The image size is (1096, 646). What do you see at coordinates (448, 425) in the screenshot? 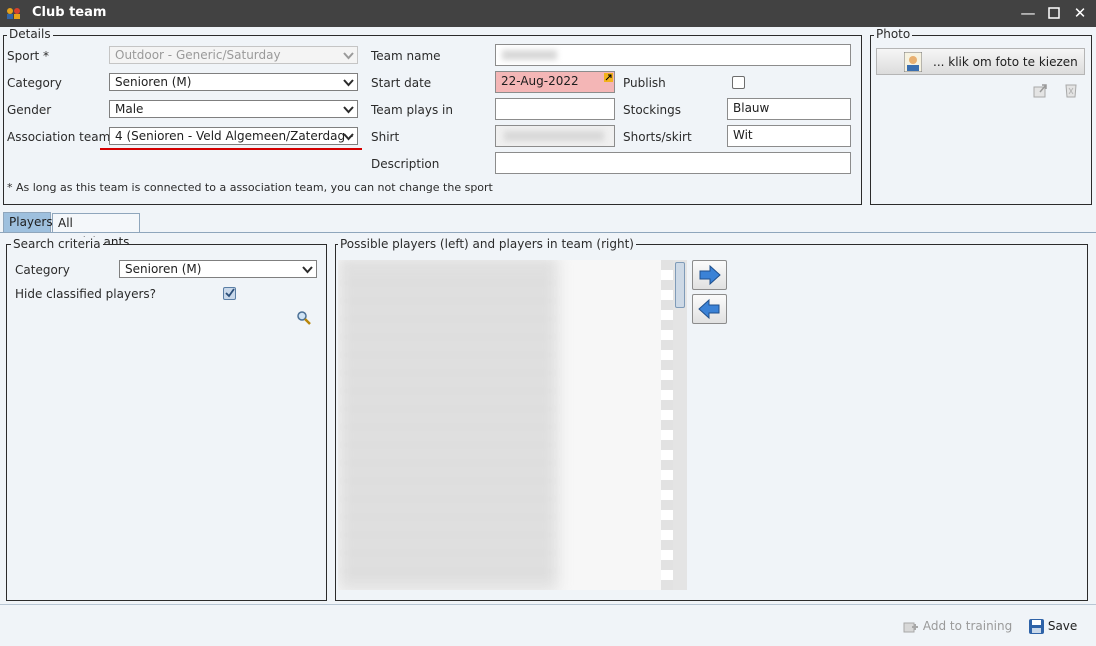
I see `redacted-player-names` at bounding box center [448, 425].